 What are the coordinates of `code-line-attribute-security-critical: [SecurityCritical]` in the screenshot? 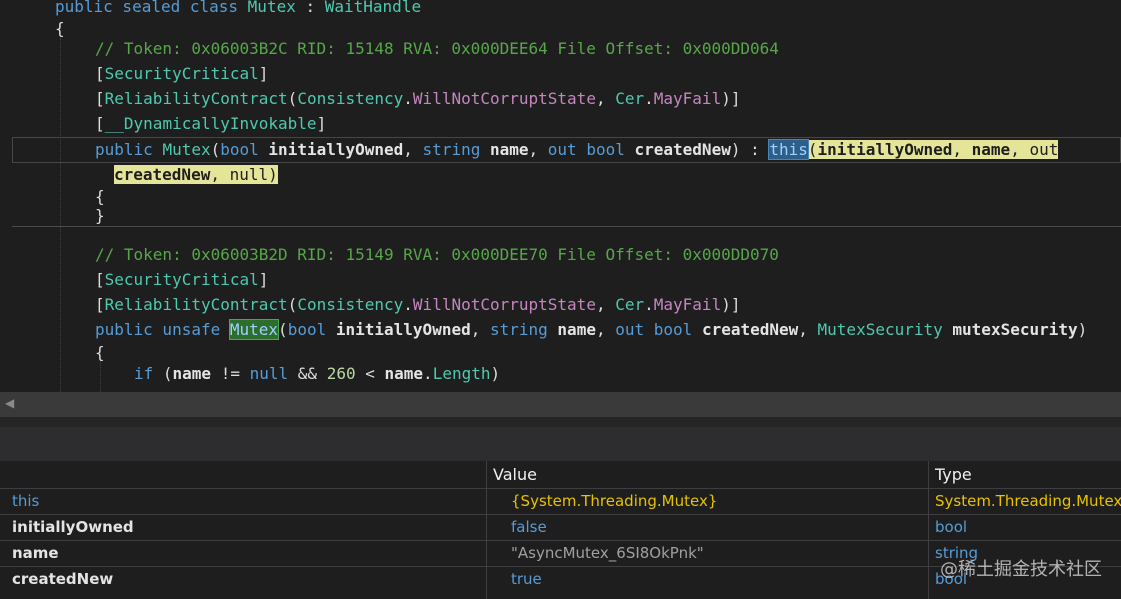 It's located at (182, 73).